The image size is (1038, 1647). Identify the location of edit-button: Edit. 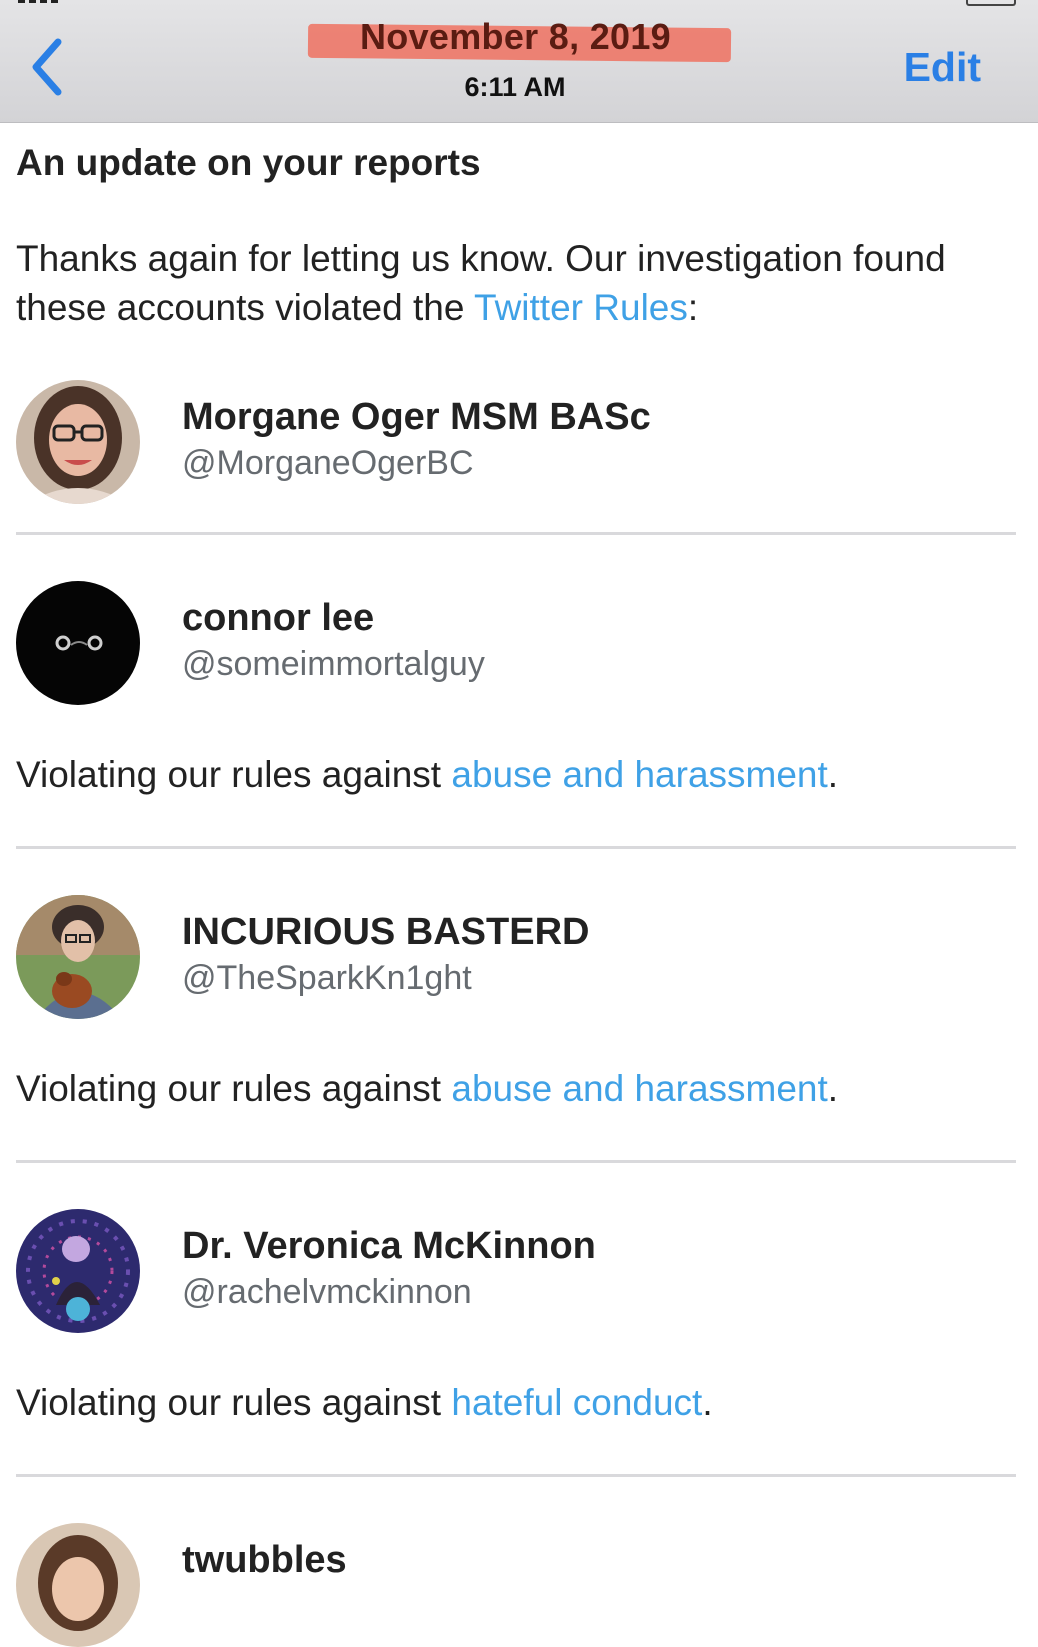
(942, 67).